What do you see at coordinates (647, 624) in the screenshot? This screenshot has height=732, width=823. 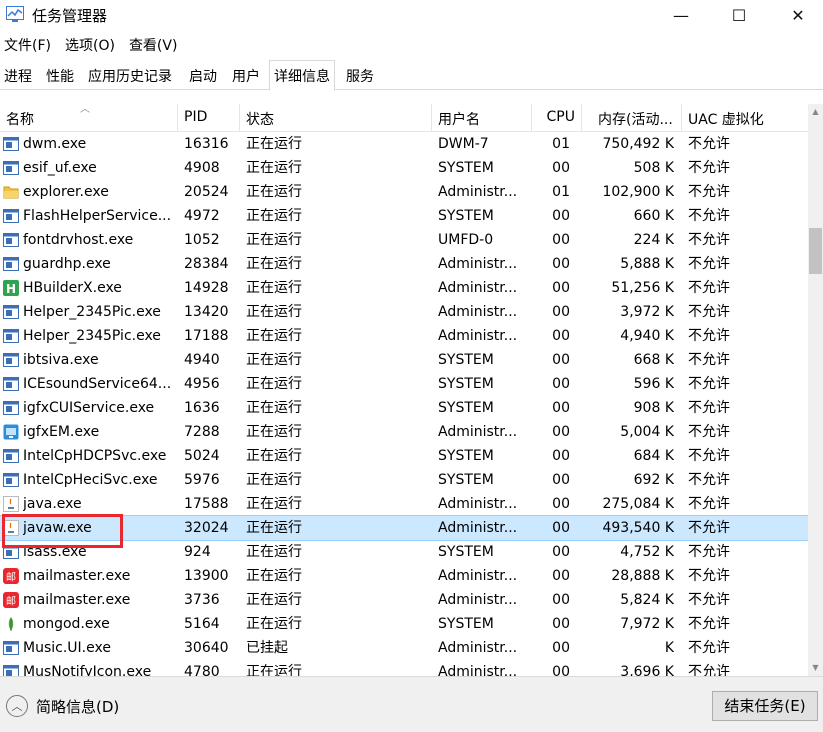 I see `cell-memory: 7,972 K` at bounding box center [647, 624].